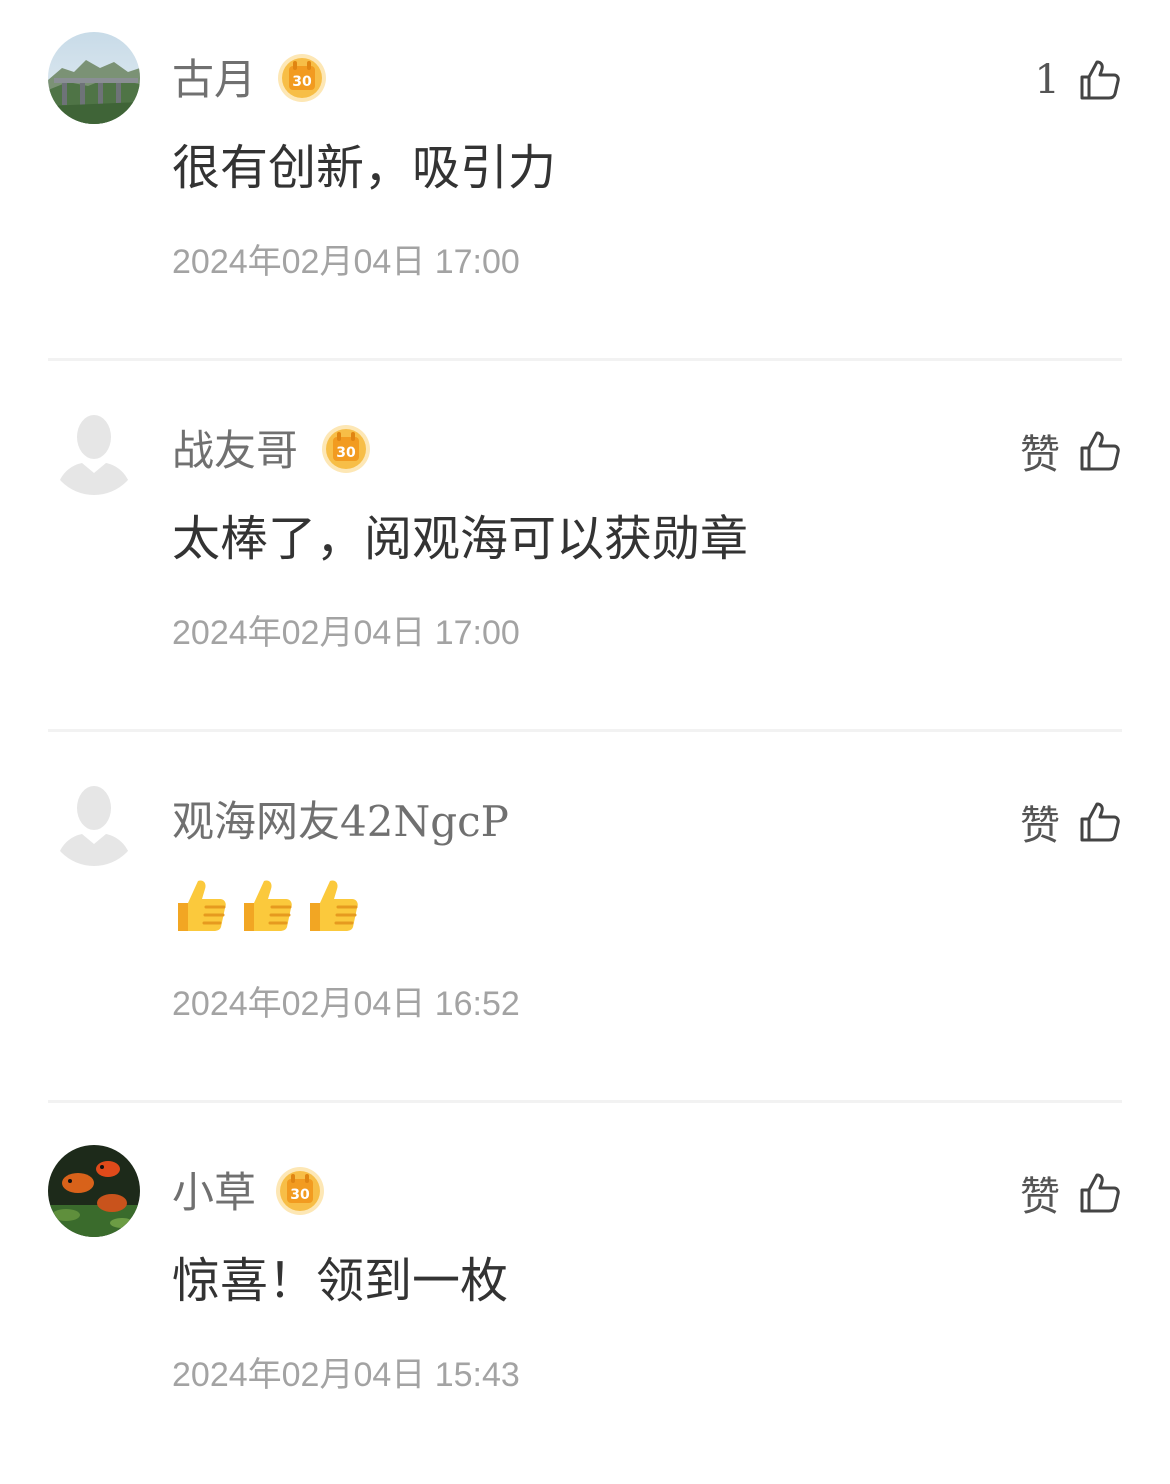  I want to click on username: 古月, so click(214, 76).